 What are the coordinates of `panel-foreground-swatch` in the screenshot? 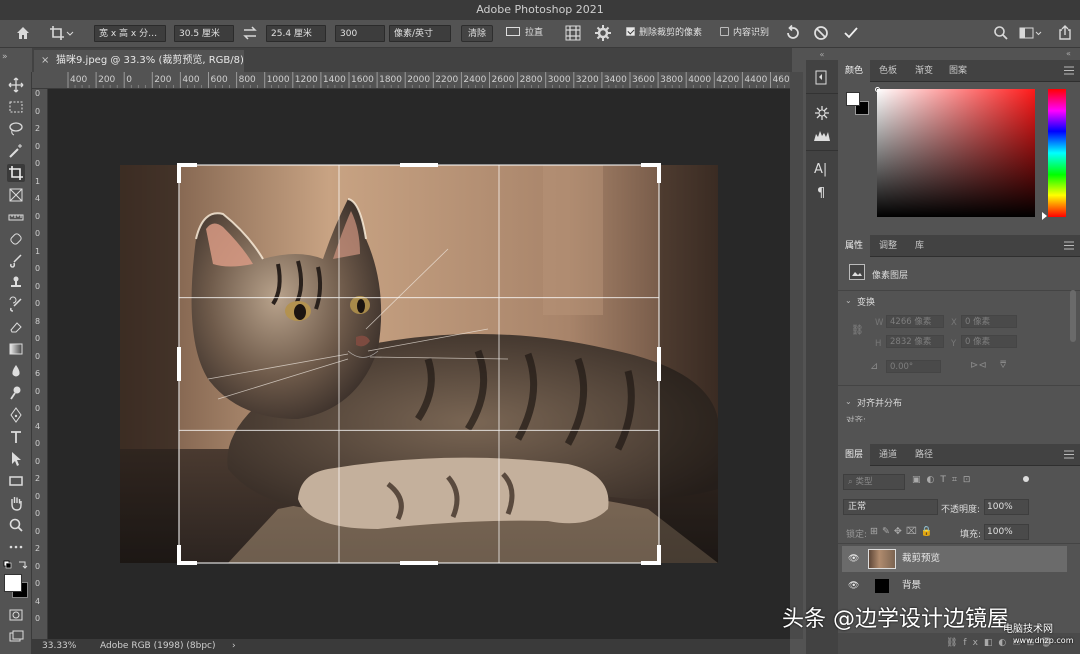 It's located at (853, 99).